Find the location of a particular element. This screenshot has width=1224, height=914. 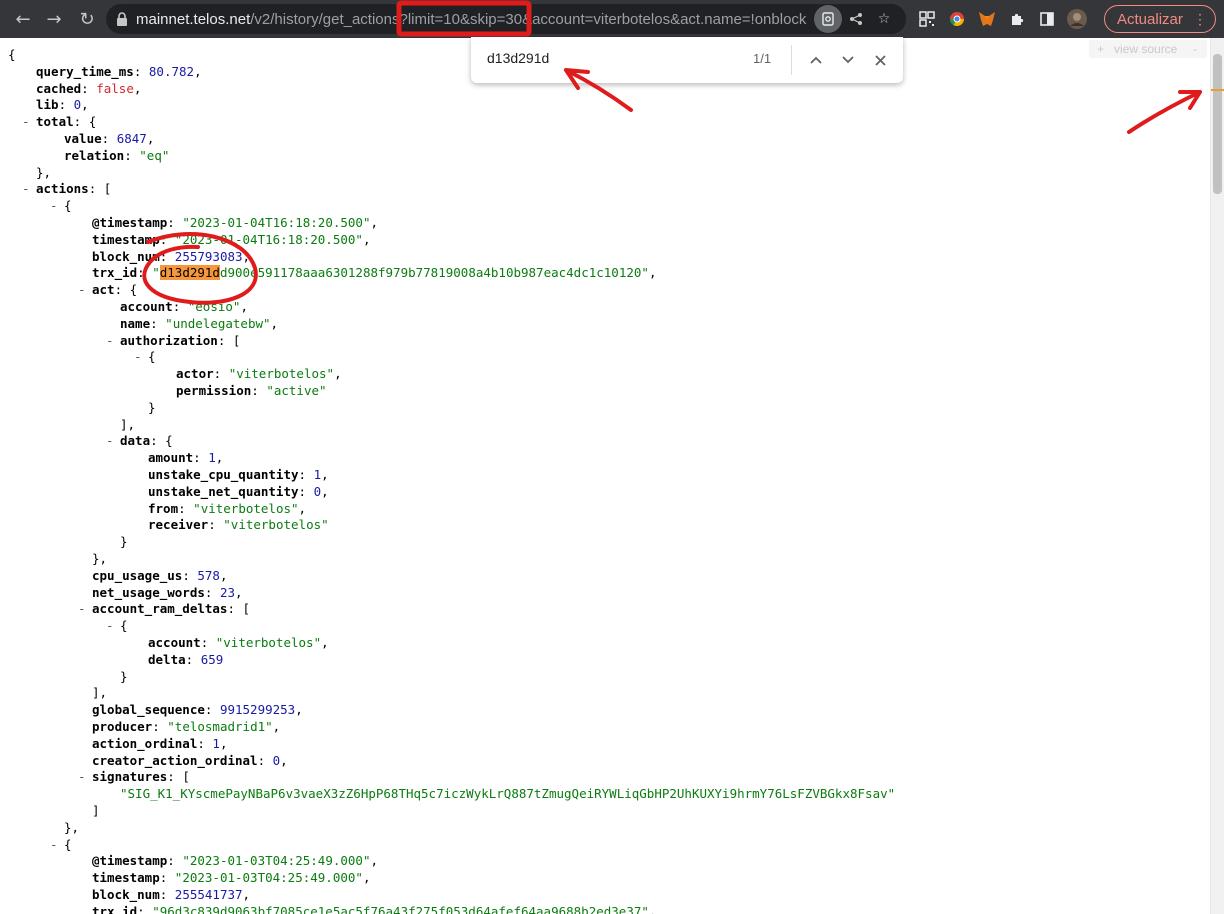

find-in-page-icon is located at coordinates (828, 19).